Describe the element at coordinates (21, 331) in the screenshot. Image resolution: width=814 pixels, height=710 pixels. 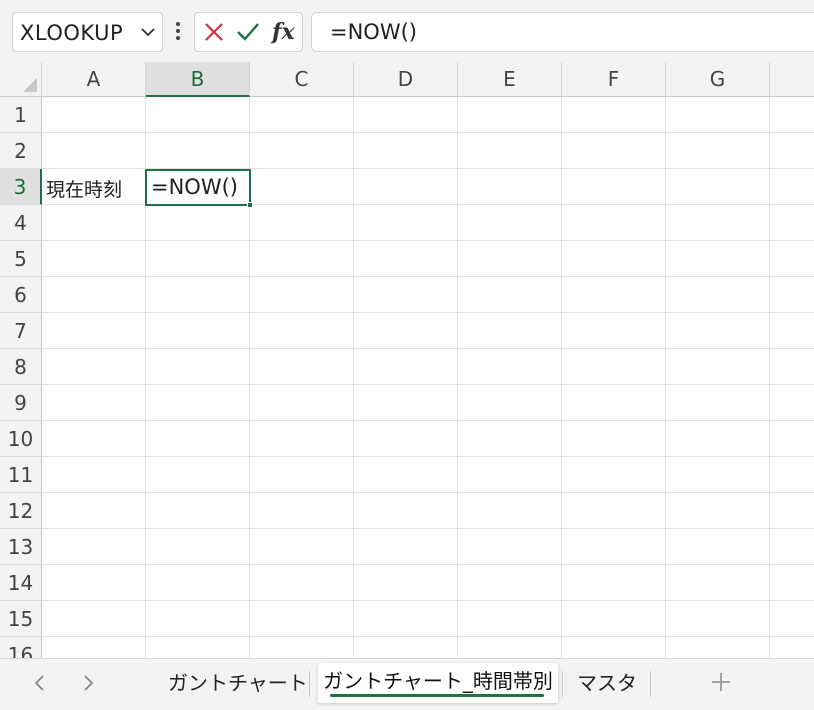
I see `row-header-7: 7` at that location.